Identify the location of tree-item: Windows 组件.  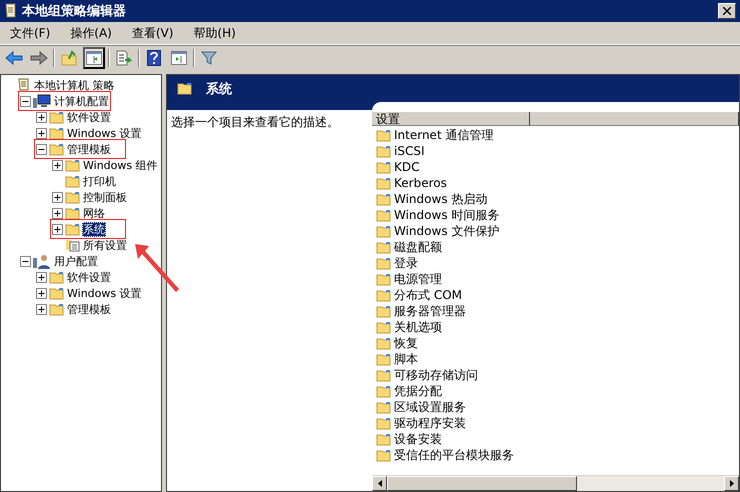
(120, 165).